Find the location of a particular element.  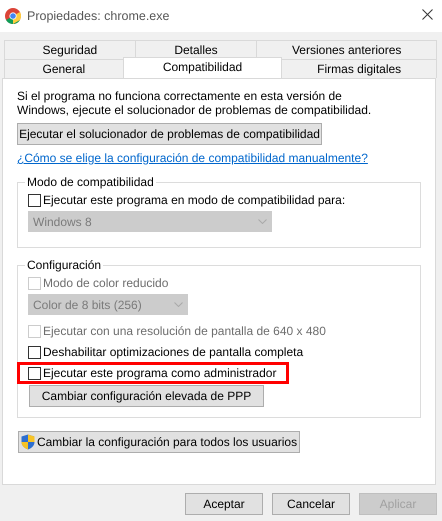

checkbox-label: Deshabilitar optimizaciones de pantalla completa is located at coordinates (173, 352).